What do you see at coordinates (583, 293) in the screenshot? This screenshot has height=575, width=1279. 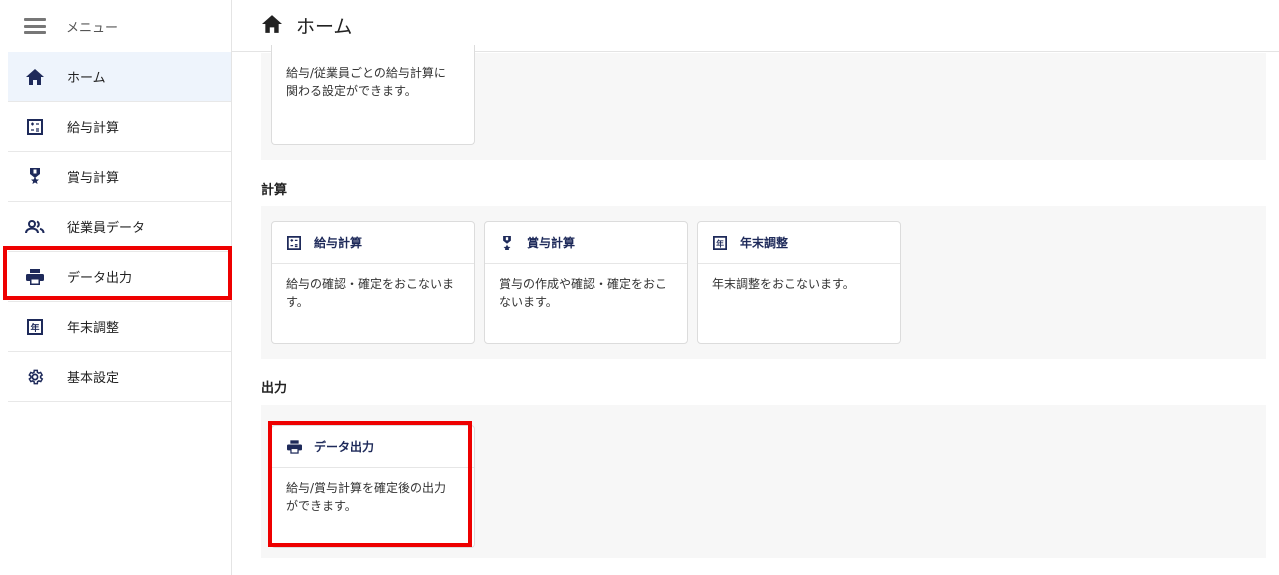 I see `card-description: 賞与の作成や確認・確定をおこ ないます。` at bounding box center [583, 293].